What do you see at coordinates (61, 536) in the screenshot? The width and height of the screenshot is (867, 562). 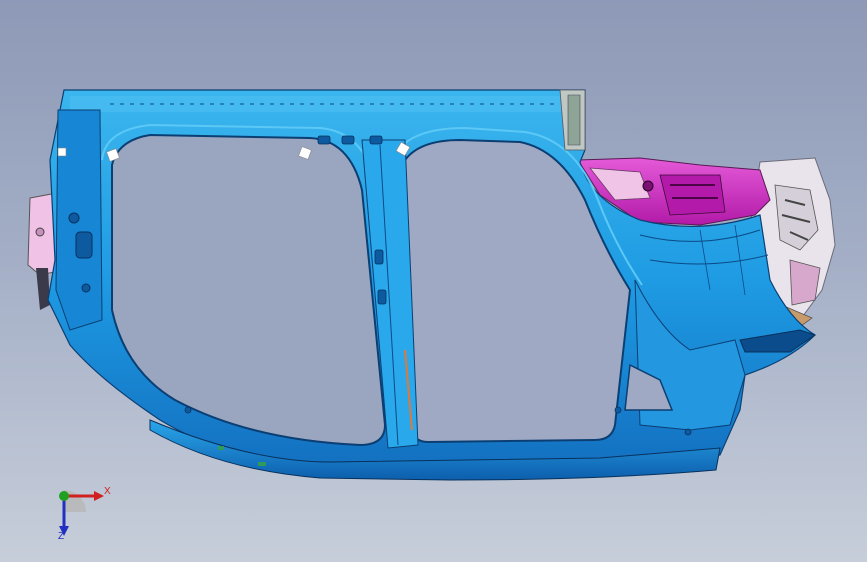 I see `z-axis-label: Z` at bounding box center [61, 536].